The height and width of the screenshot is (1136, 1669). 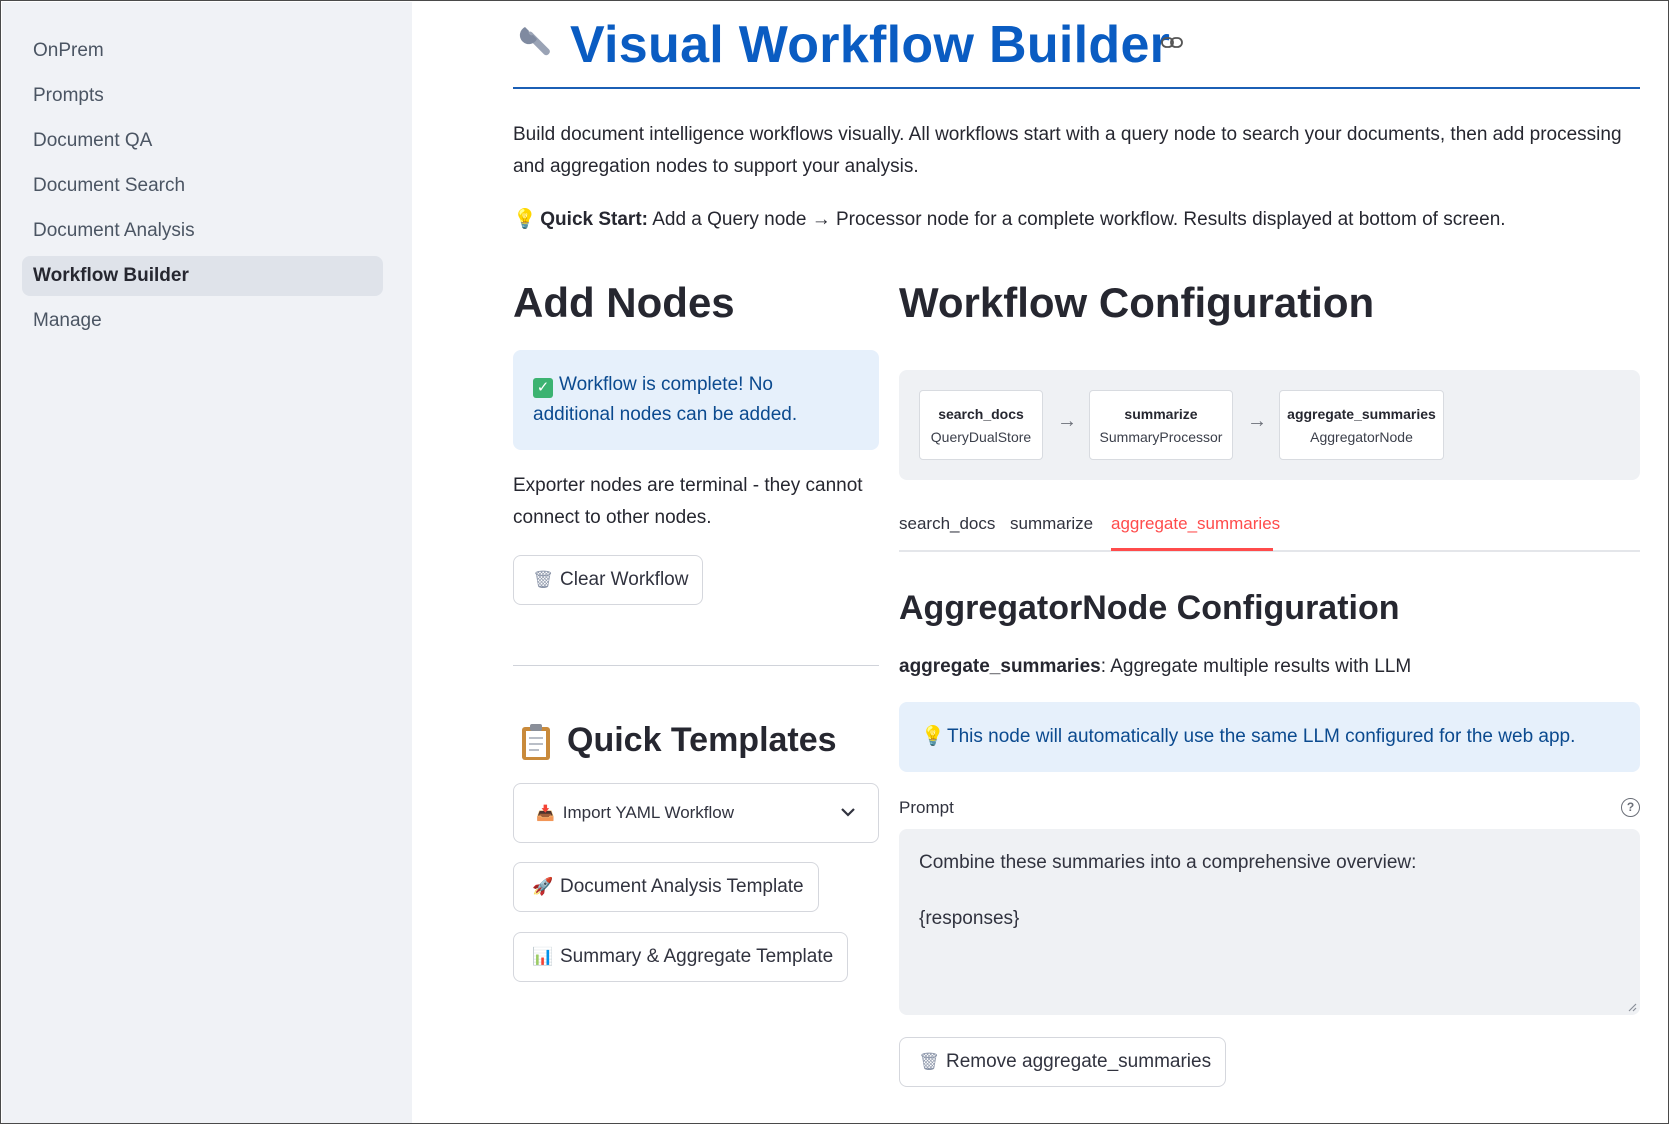 What do you see at coordinates (1361, 414) in the screenshot?
I see `node-name: aggregate_summaries` at bounding box center [1361, 414].